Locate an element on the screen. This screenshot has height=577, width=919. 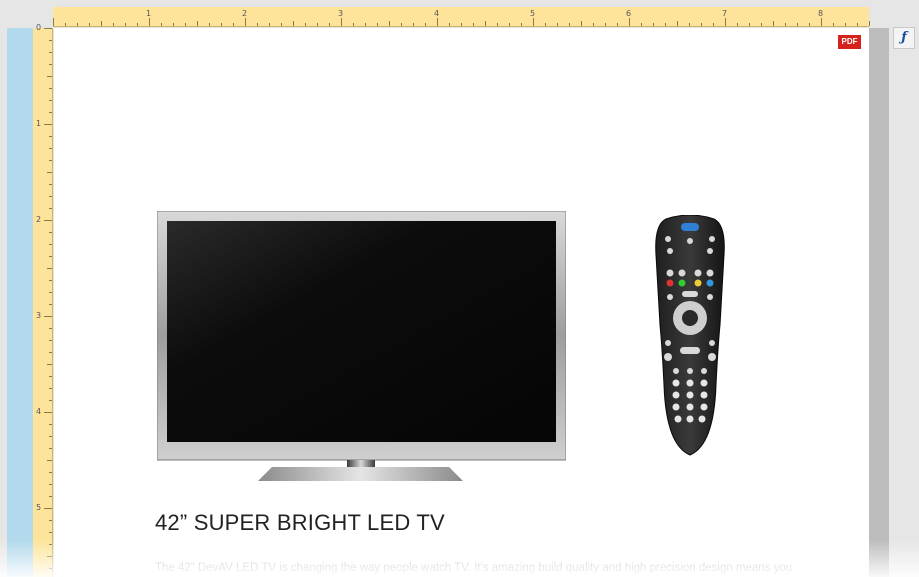
ruler-number: 0 is located at coordinates (39, 27).